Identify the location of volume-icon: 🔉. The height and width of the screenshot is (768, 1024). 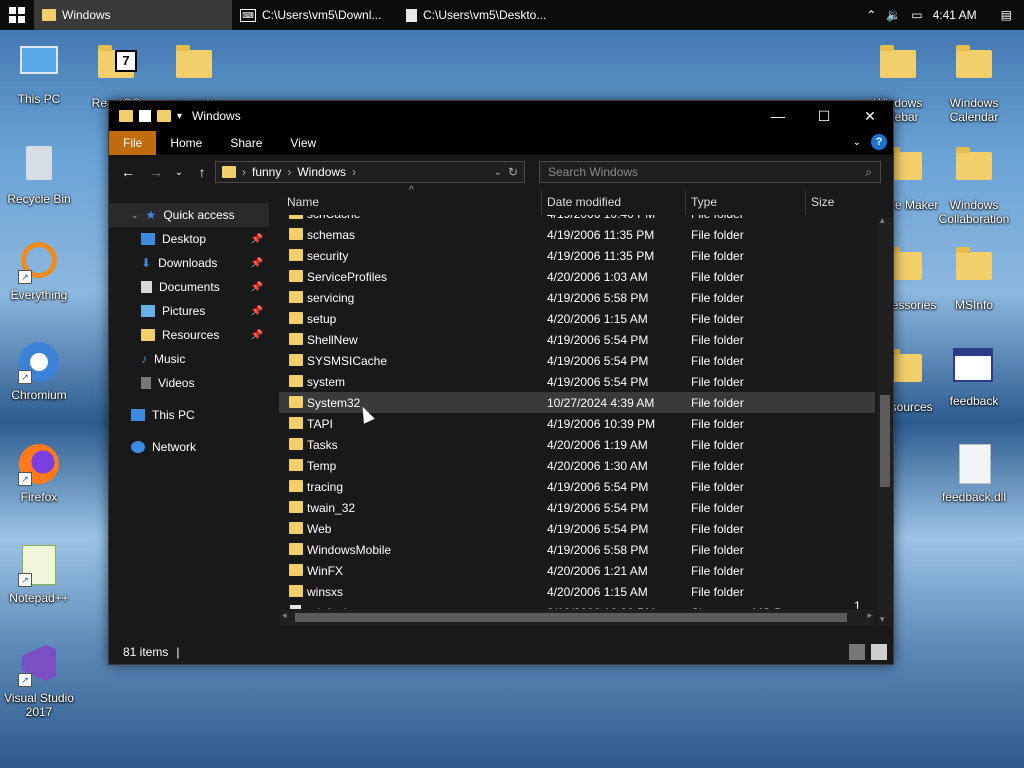
(893, 15).